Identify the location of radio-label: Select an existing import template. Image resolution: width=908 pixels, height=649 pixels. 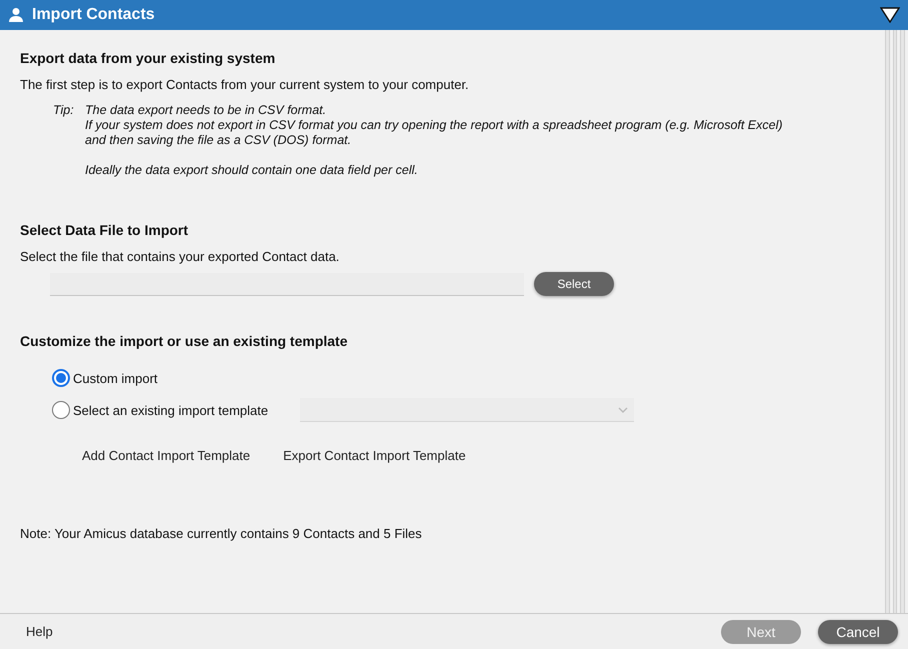
(170, 410).